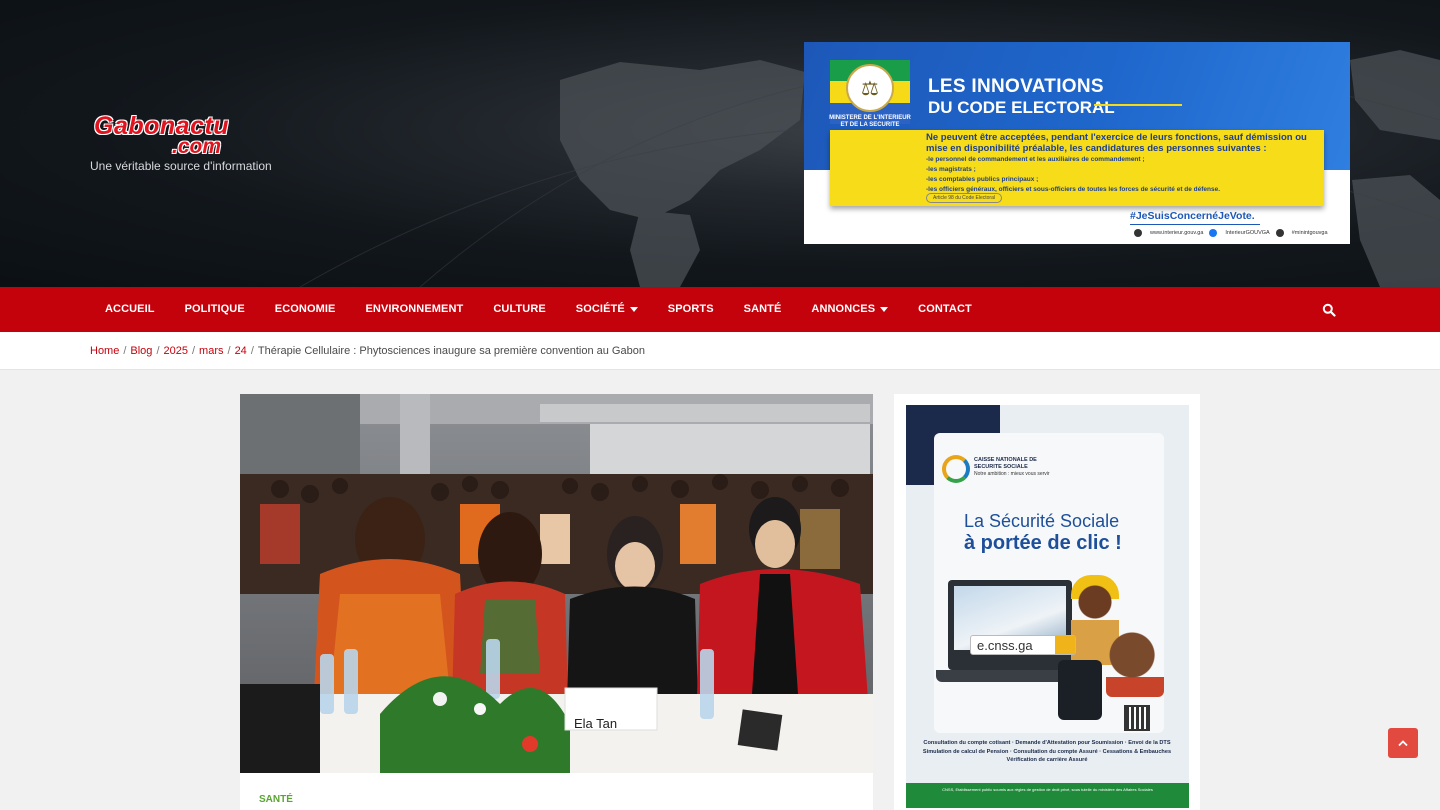  What do you see at coordinates (1065, 645) in the screenshot?
I see `magnifier-icon` at bounding box center [1065, 645].